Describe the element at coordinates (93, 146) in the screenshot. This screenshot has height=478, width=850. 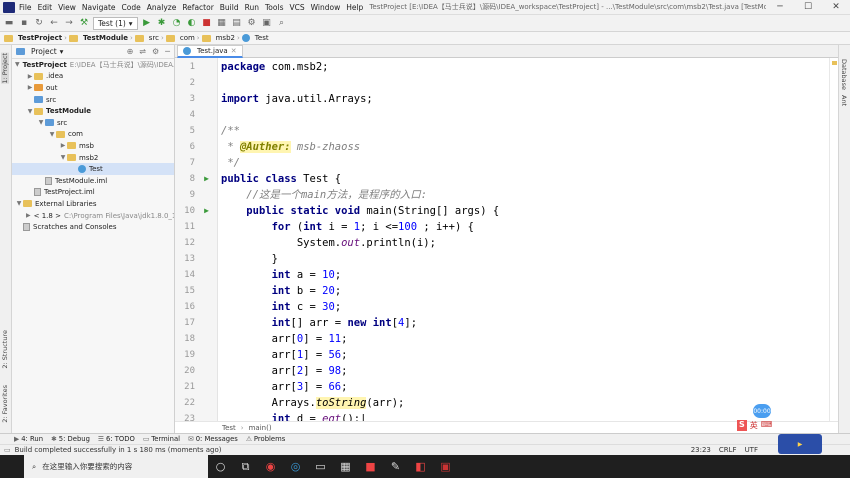
I see `tree-node: ▶ msb` at that location.